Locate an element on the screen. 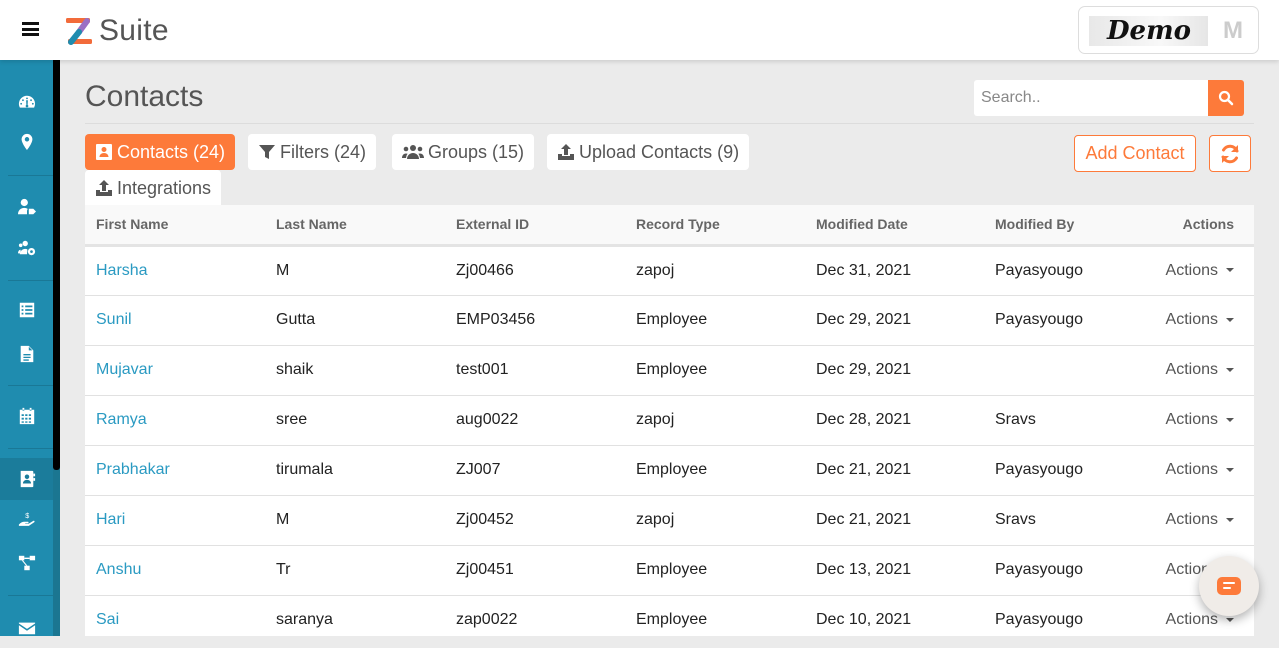 This screenshot has width=1279, height=648. search-button is located at coordinates (1226, 98).